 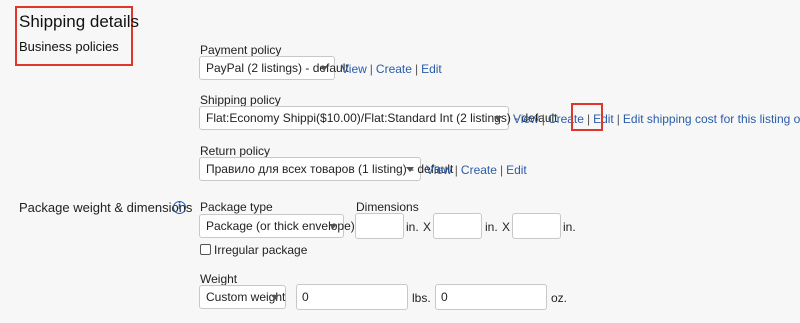 I want to click on payment-create-link: Create, so click(x=394, y=69).